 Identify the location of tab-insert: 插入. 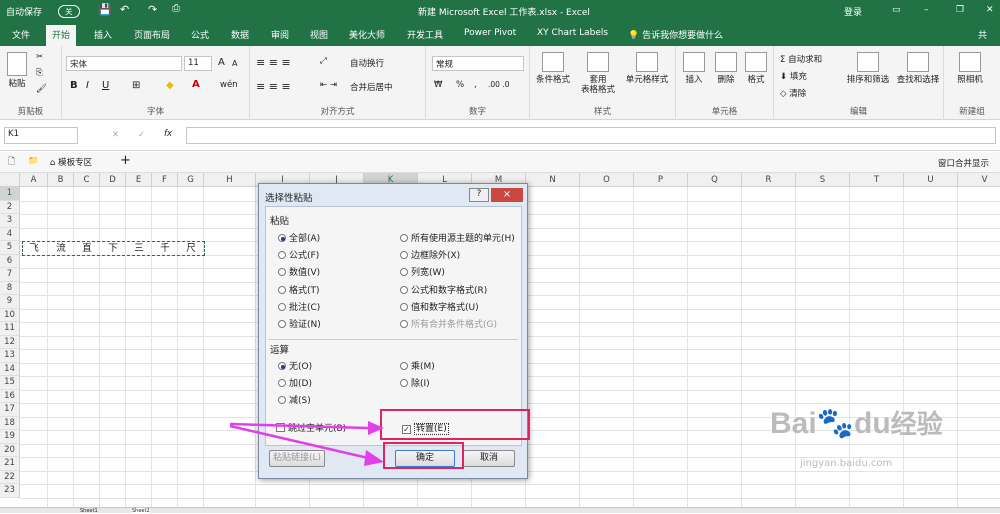
(103, 34).